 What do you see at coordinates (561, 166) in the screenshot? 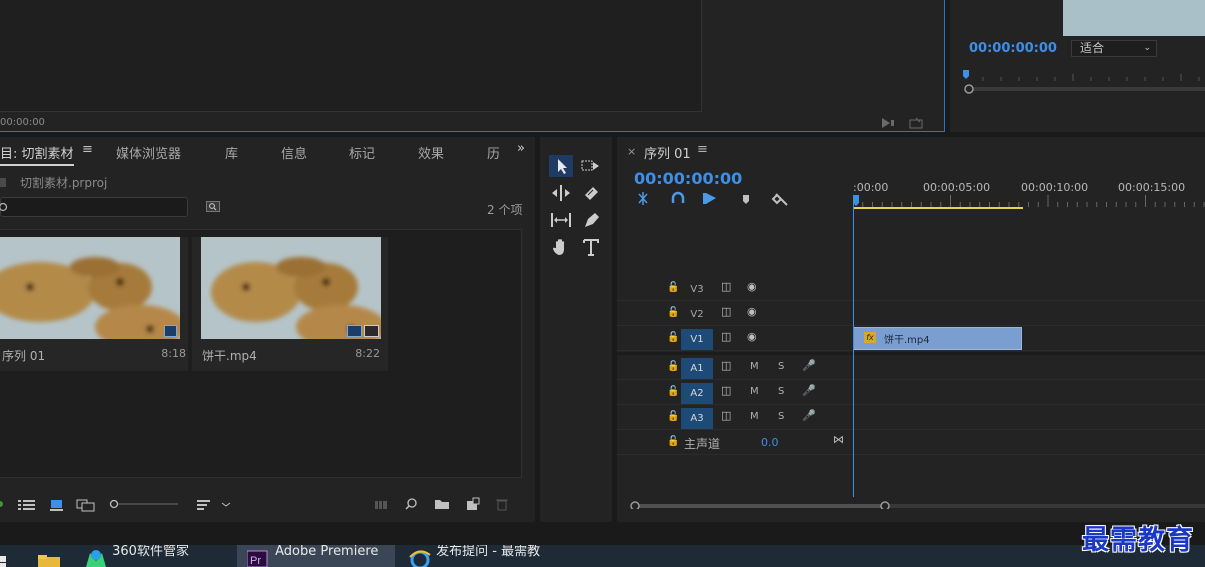
I see `selection-tool` at bounding box center [561, 166].